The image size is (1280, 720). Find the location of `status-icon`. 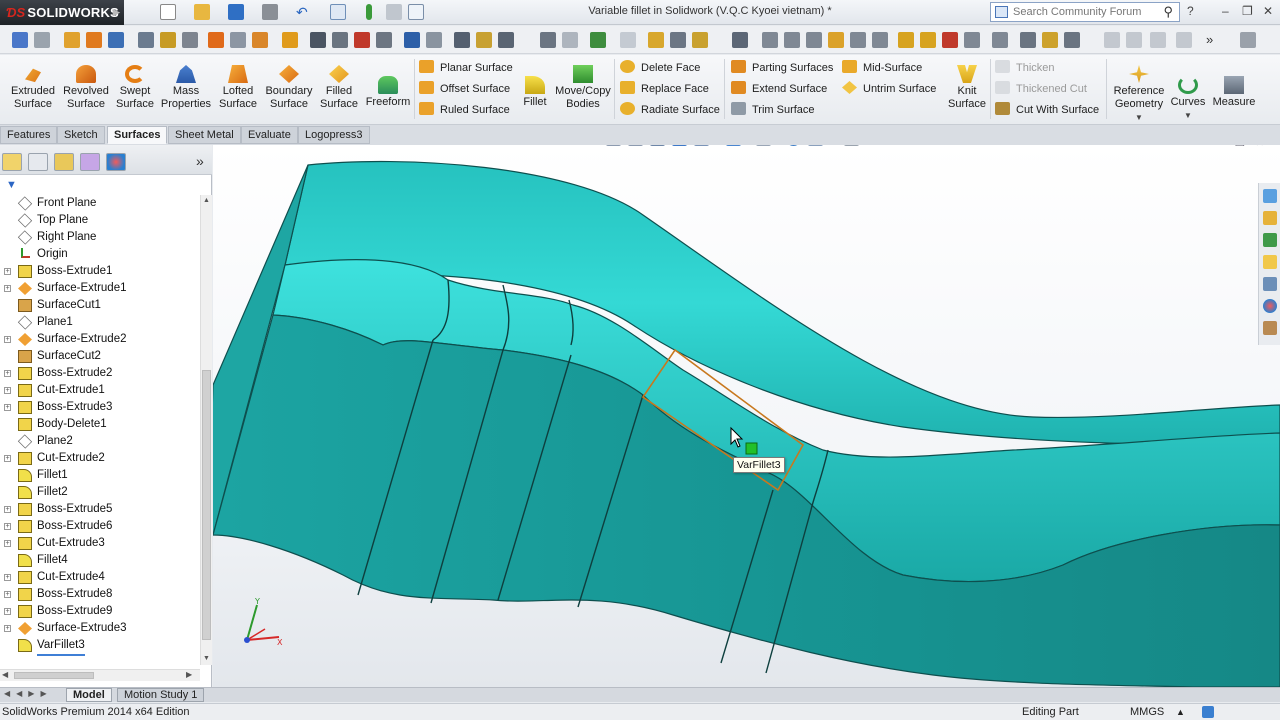

status-icon is located at coordinates (1208, 712).